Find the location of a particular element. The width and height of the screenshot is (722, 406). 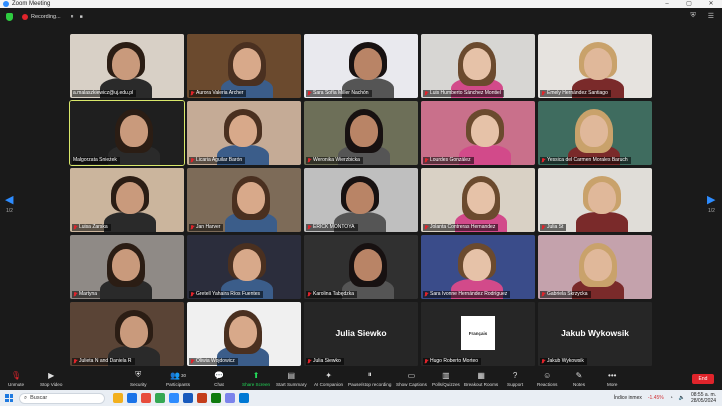

video-tile: Aurora Valeria Archer is located at coordinates (244, 66).